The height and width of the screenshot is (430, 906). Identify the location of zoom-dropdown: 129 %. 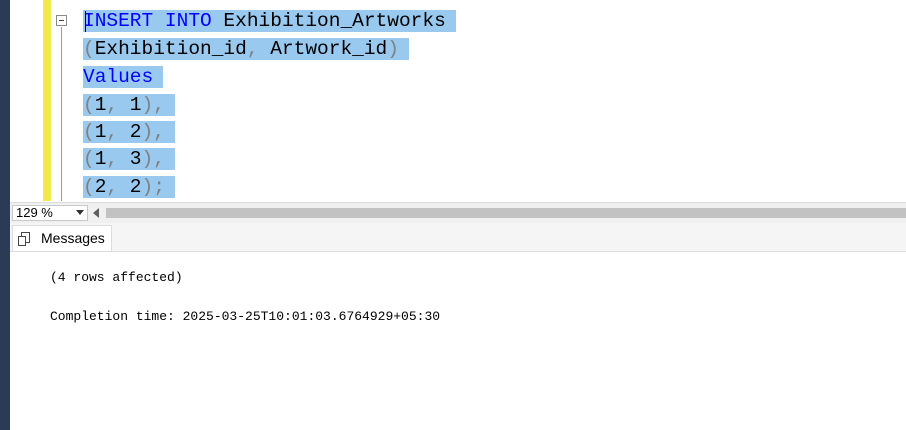
(50, 213).